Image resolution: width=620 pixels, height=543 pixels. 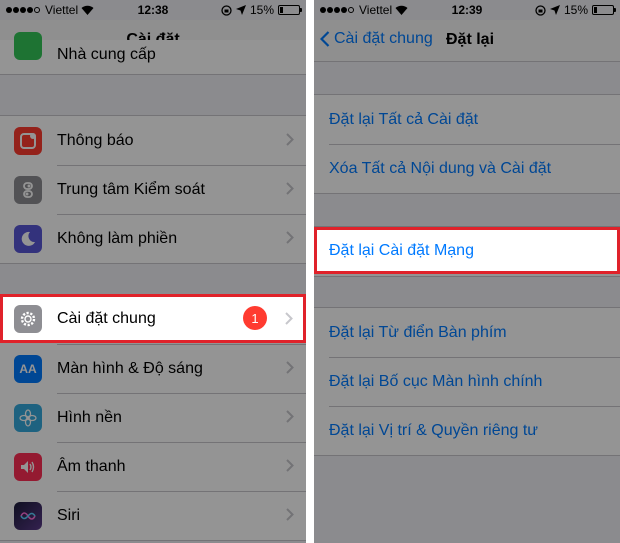 What do you see at coordinates (28, 189) in the screenshot?
I see `control-center-icon` at bounding box center [28, 189].